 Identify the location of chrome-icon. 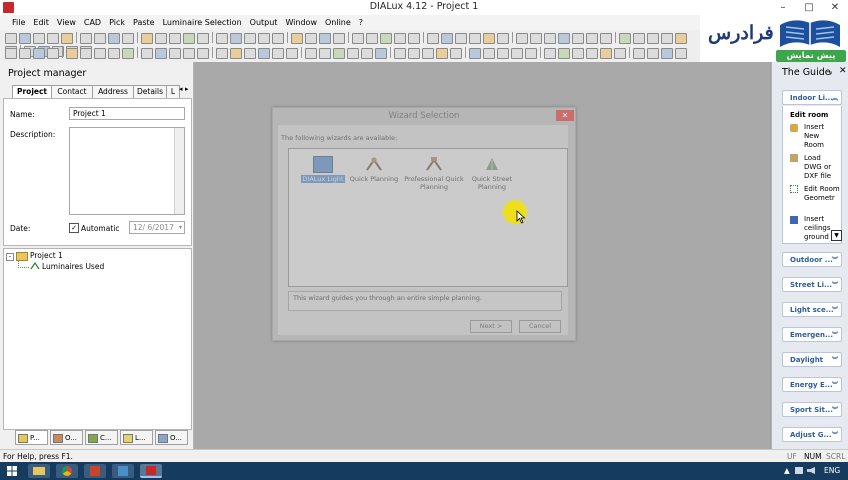
(67, 471).